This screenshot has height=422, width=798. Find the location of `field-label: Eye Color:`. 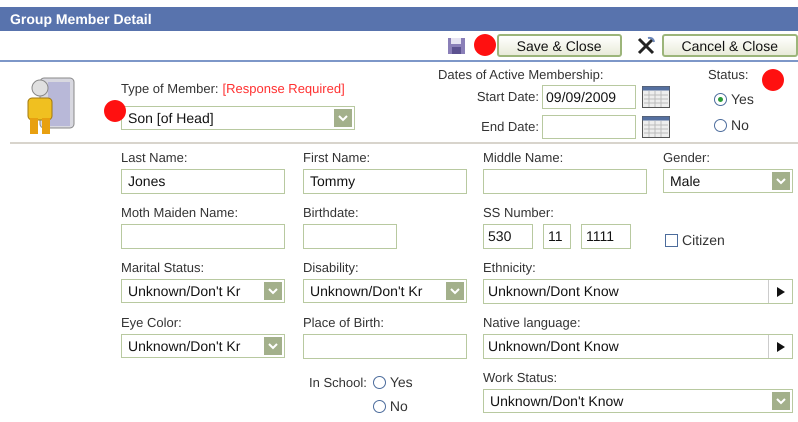

field-label: Eye Color: is located at coordinates (152, 323).